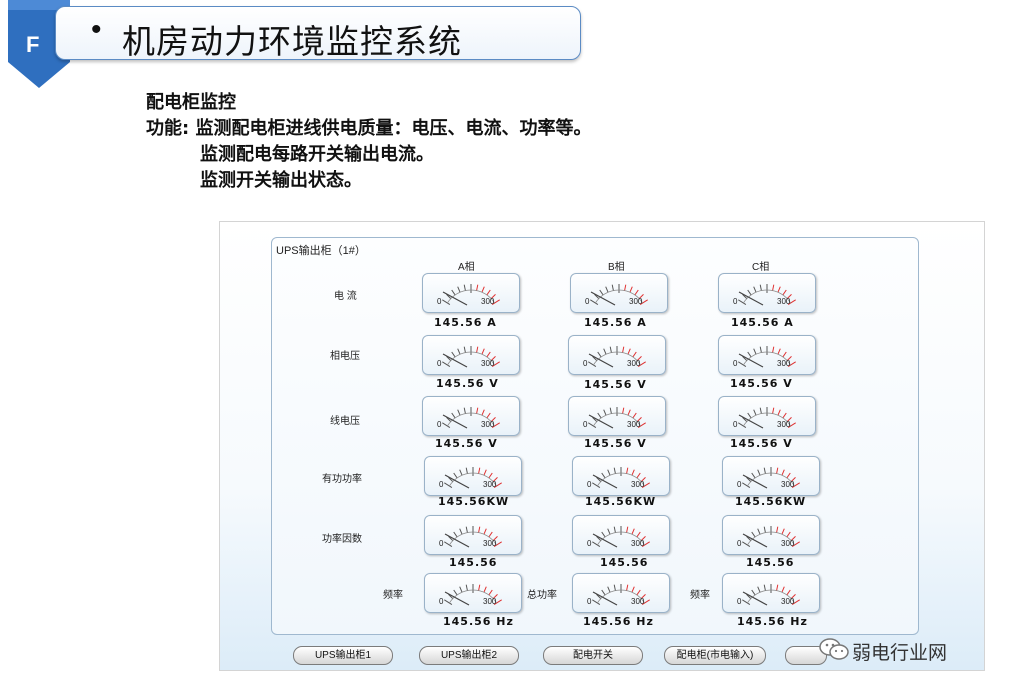  What do you see at coordinates (715, 655) in the screenshot?
I see `distribution-cabinet-mains-button: 配电柜(市电输入)` at bounding box center [715, 655].